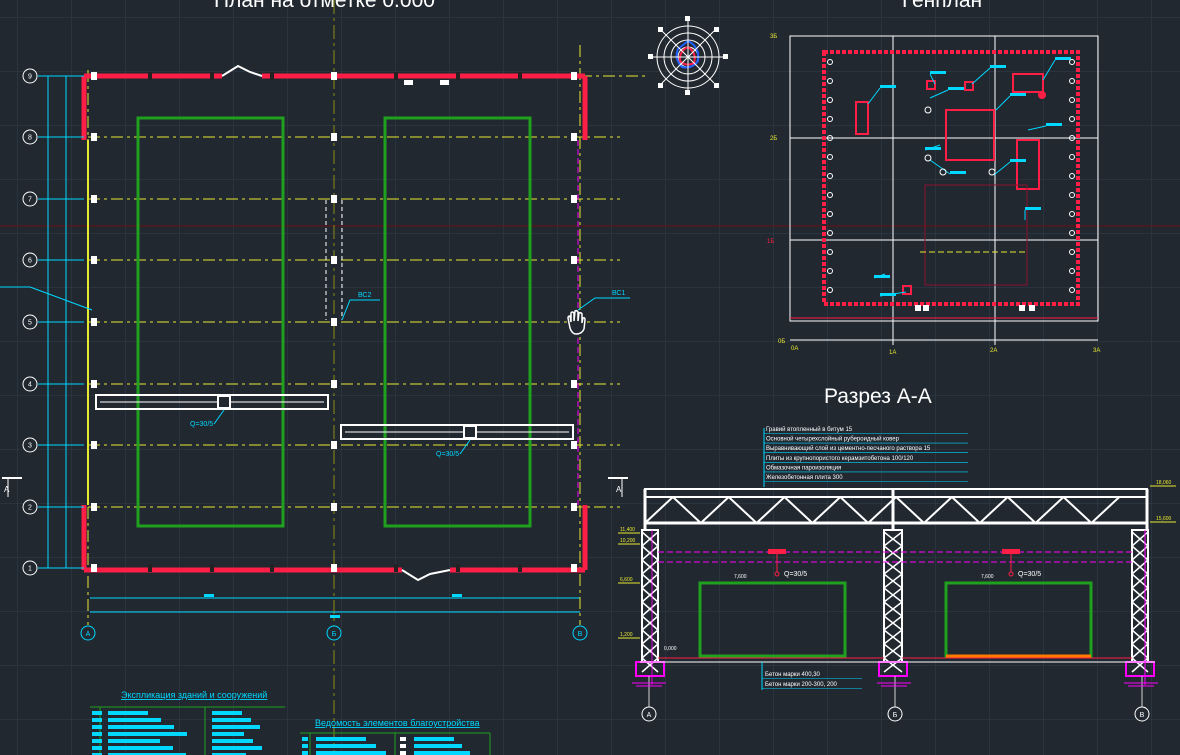 Image resolution: width=1180 pixels, height=755 pixels. Describe the element at coordinates (987, 577) in the screenshot. I see `crane-elev-right: 7,600` at that location.